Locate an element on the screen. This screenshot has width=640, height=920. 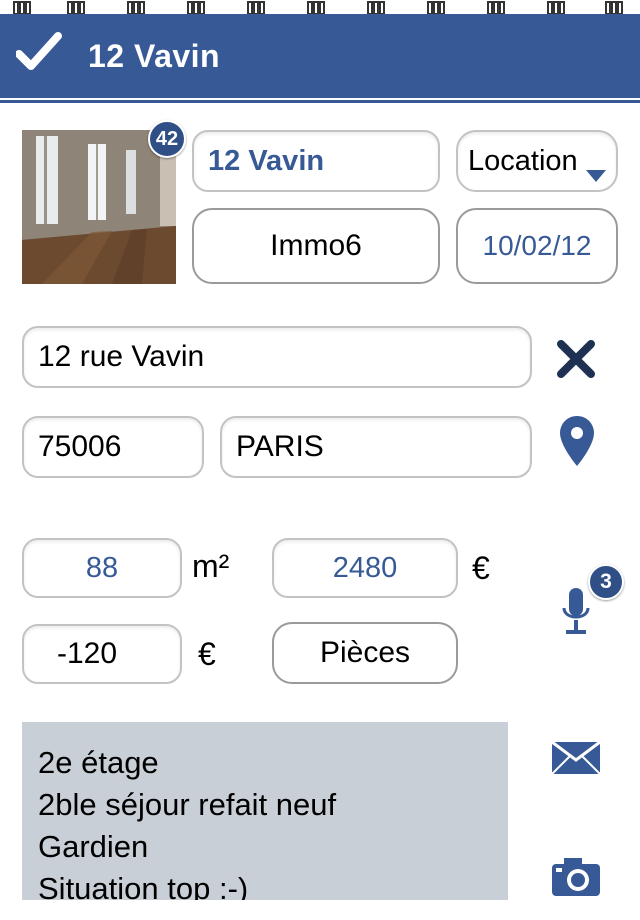
adjustment-field: -120 is located at coordinates (102, 654).